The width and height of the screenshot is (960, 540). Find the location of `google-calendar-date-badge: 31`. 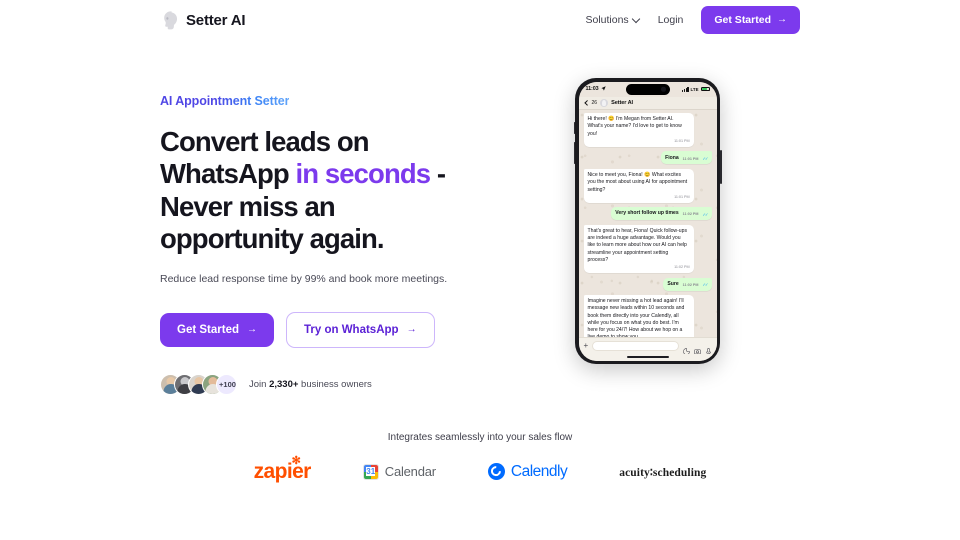

google-calendar-date-badge: 31 is located at coordinates (371, 471).